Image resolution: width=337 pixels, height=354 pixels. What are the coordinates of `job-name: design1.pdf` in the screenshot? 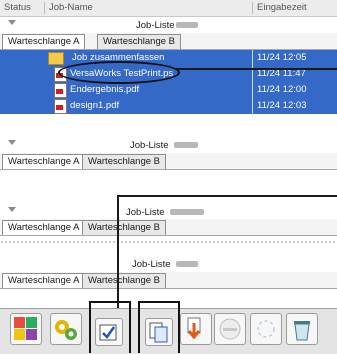 It's located at (95, 105).